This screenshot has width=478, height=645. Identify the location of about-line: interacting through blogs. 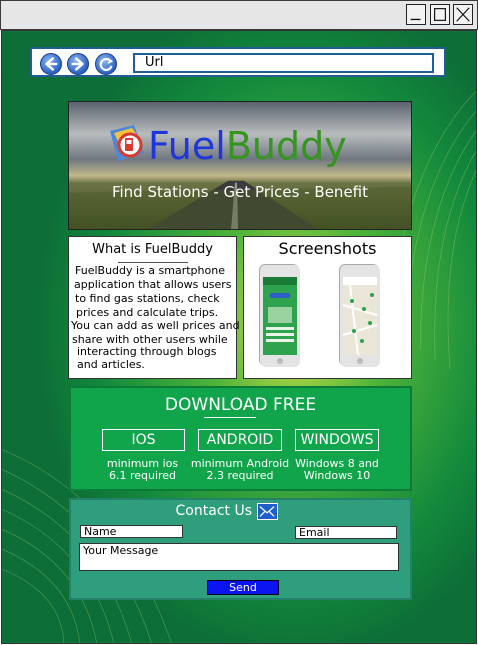
(147, 351).